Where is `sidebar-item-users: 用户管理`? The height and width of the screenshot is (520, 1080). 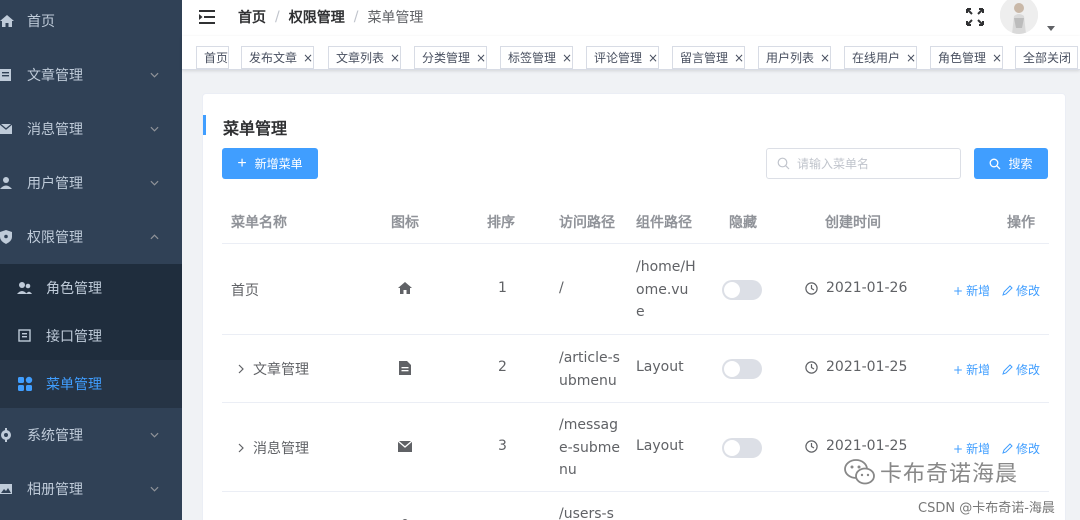 sidebar-item-users: 用户管理 is located at coordinates (91, 183).